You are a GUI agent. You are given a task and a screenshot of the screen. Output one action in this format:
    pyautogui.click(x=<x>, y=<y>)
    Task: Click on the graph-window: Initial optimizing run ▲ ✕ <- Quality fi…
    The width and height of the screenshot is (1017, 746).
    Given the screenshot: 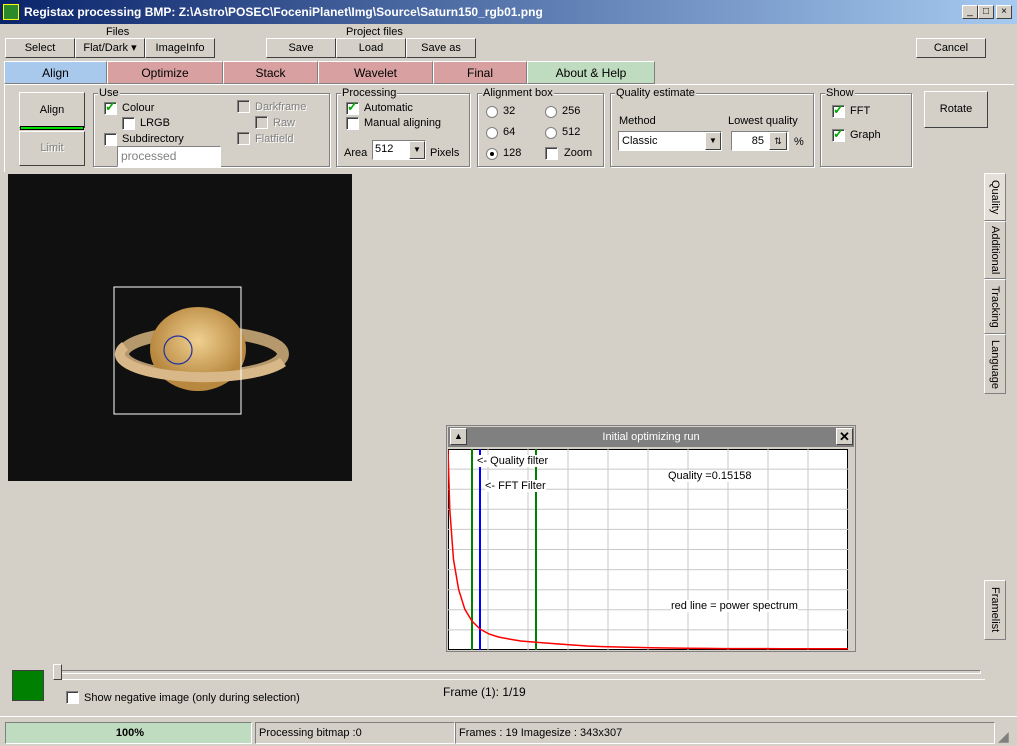 What is the action you would take?
    pyautogui.click(x=651, y=538)
    